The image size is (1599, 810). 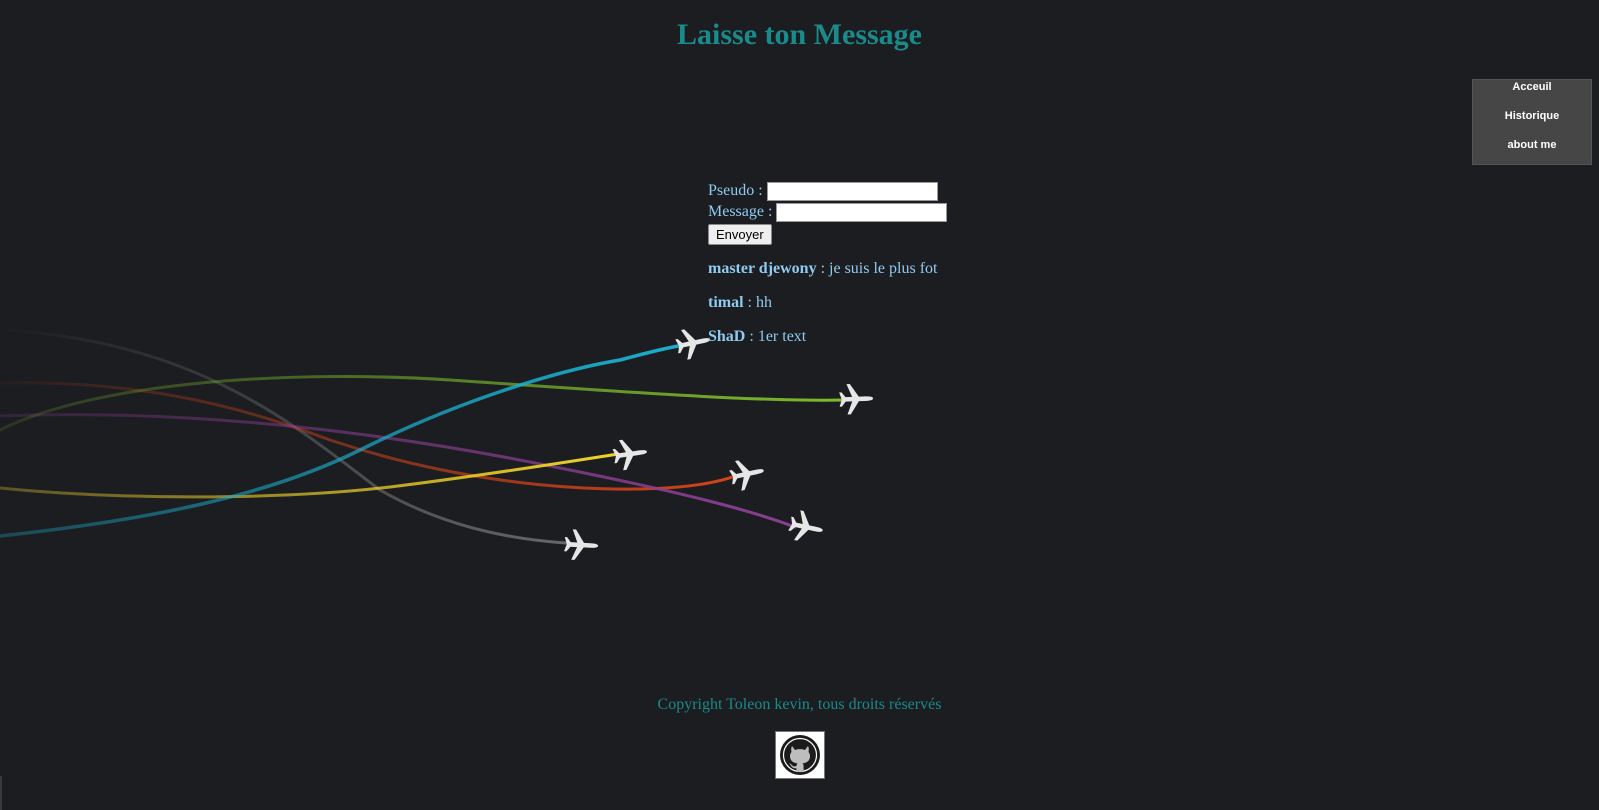 I want to click on message-form: Pseudo : Message : Envoyer, so click(x=828, y=212).